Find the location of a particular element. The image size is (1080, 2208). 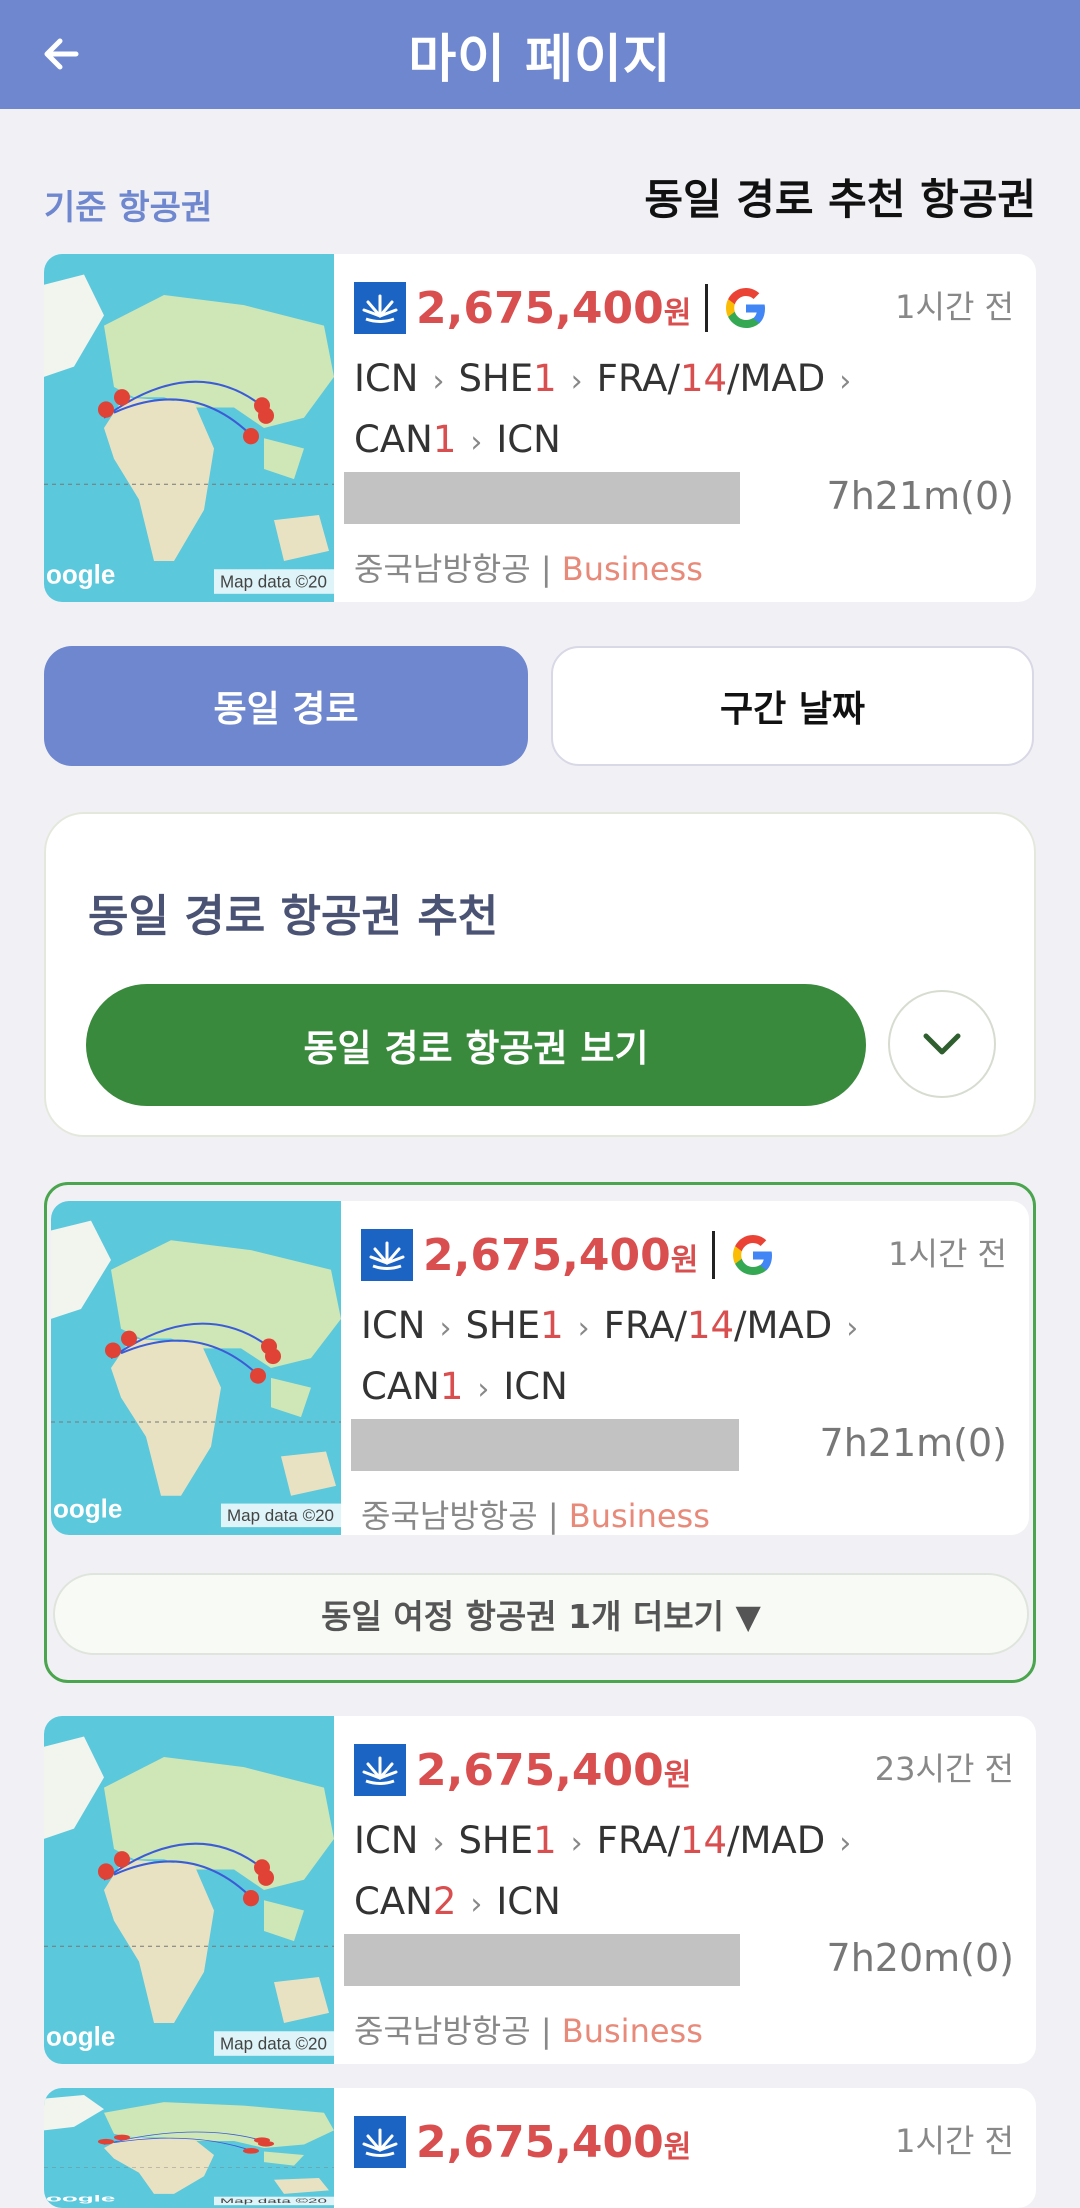

recommended-ticket-label: 동일 경로 추천 항공권 is located at coordinates (840, 199).